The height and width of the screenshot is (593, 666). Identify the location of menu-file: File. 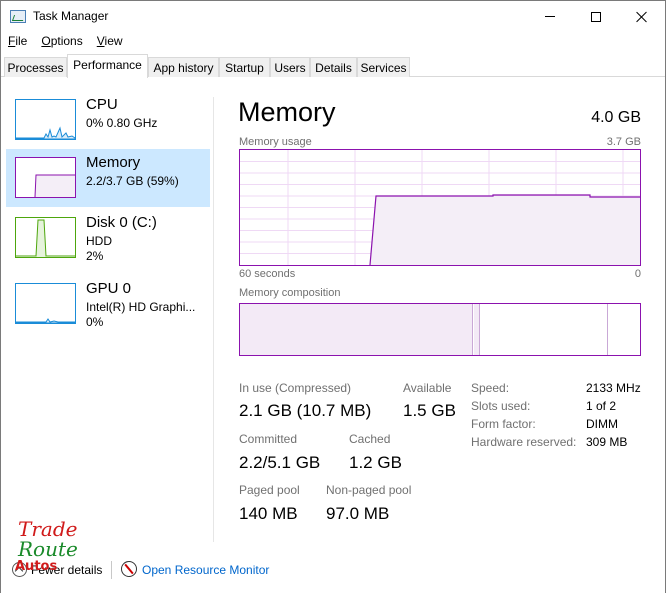
(17, 42).